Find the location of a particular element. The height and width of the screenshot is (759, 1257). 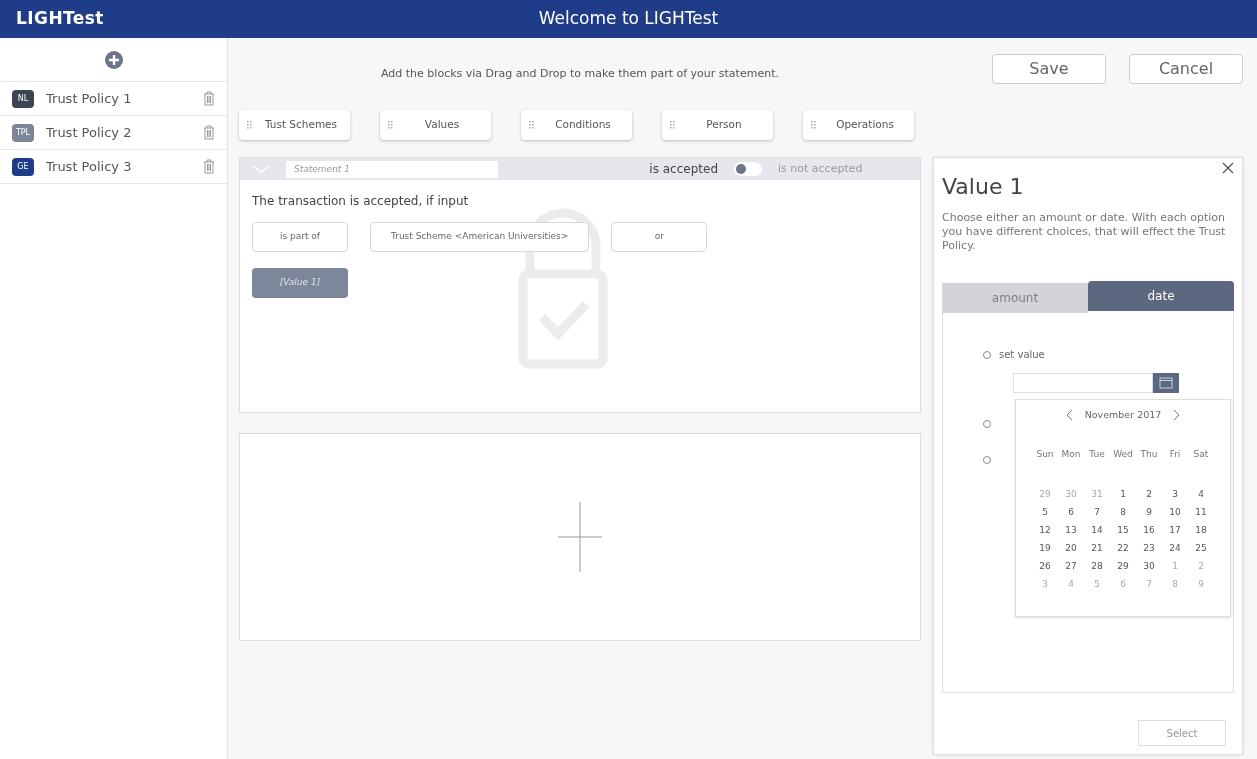

calendar-day: 4 is located at coordinates (1201, 494).